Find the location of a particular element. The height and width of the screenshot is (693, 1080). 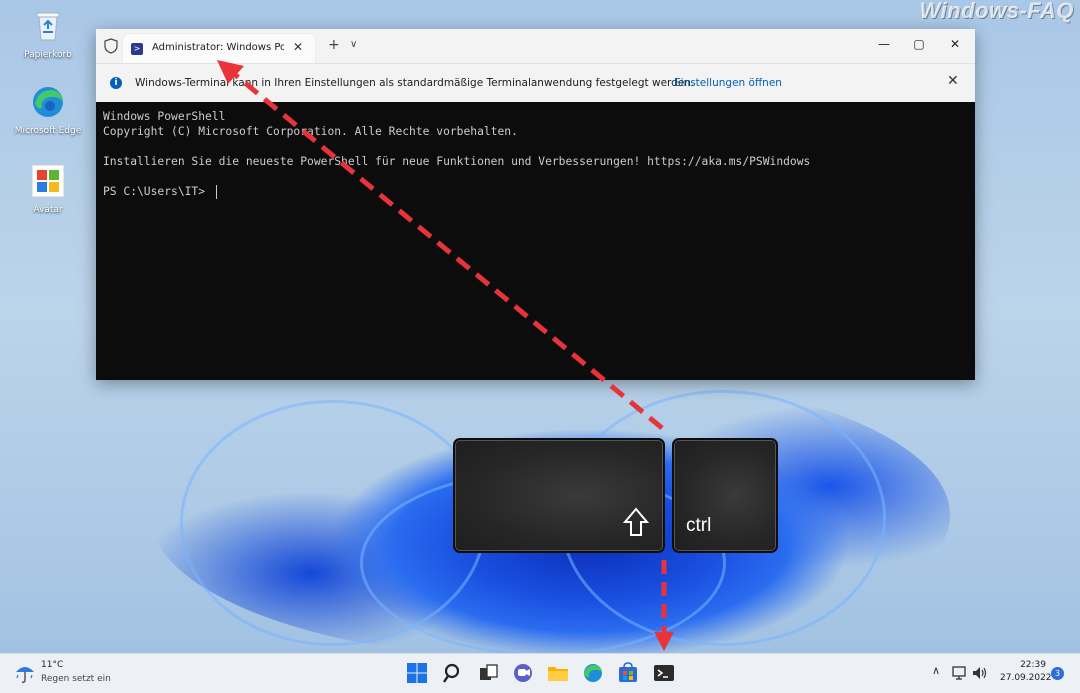

desktop-icon-recycle-bin: Papierkorb is located at coordinates (48, 34).